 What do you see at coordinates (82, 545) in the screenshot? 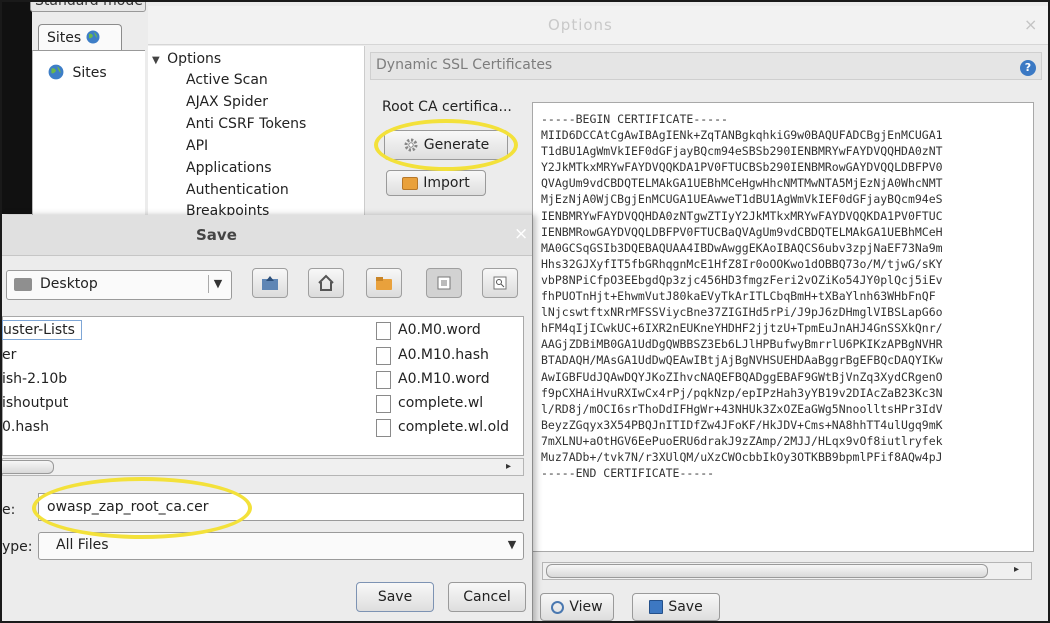
I see `file-type-value: All Files` at bounding box center [82, 545].